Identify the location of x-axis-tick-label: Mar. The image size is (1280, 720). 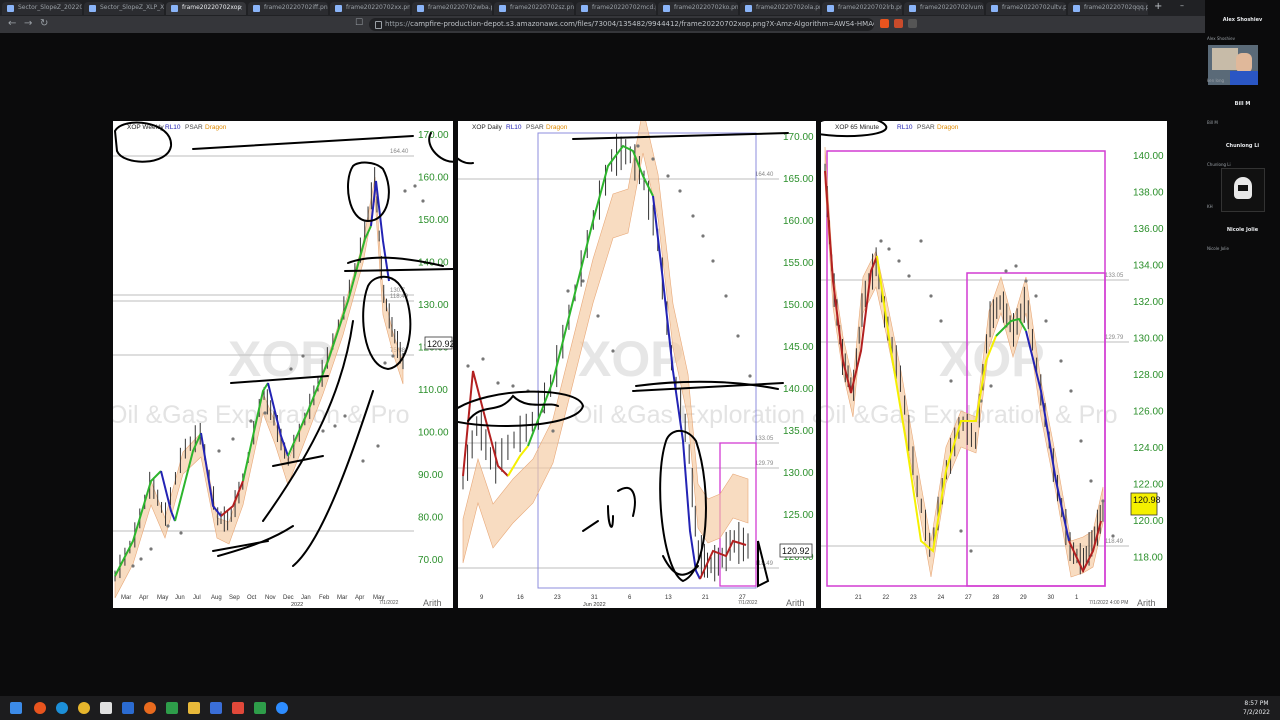
(126, 598).